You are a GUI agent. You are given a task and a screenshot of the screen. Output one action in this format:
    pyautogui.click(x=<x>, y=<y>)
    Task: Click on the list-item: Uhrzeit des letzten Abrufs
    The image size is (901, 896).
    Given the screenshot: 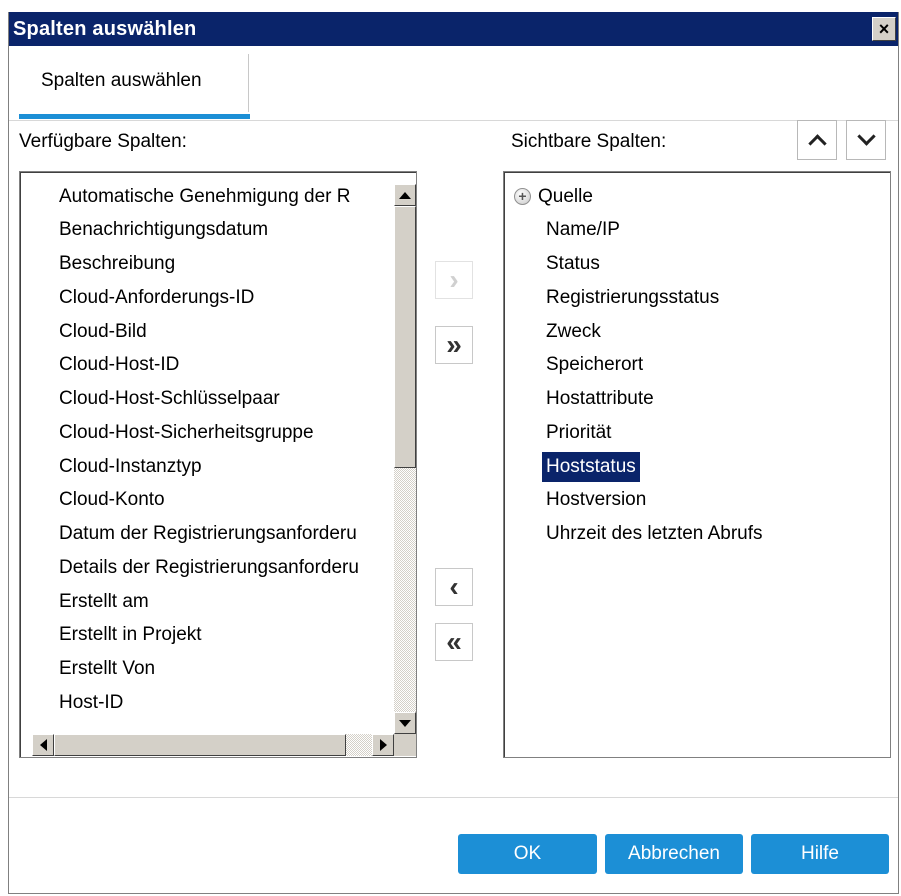 What is the action you would take?
    pyautogui.click(x=654, y=534)
    